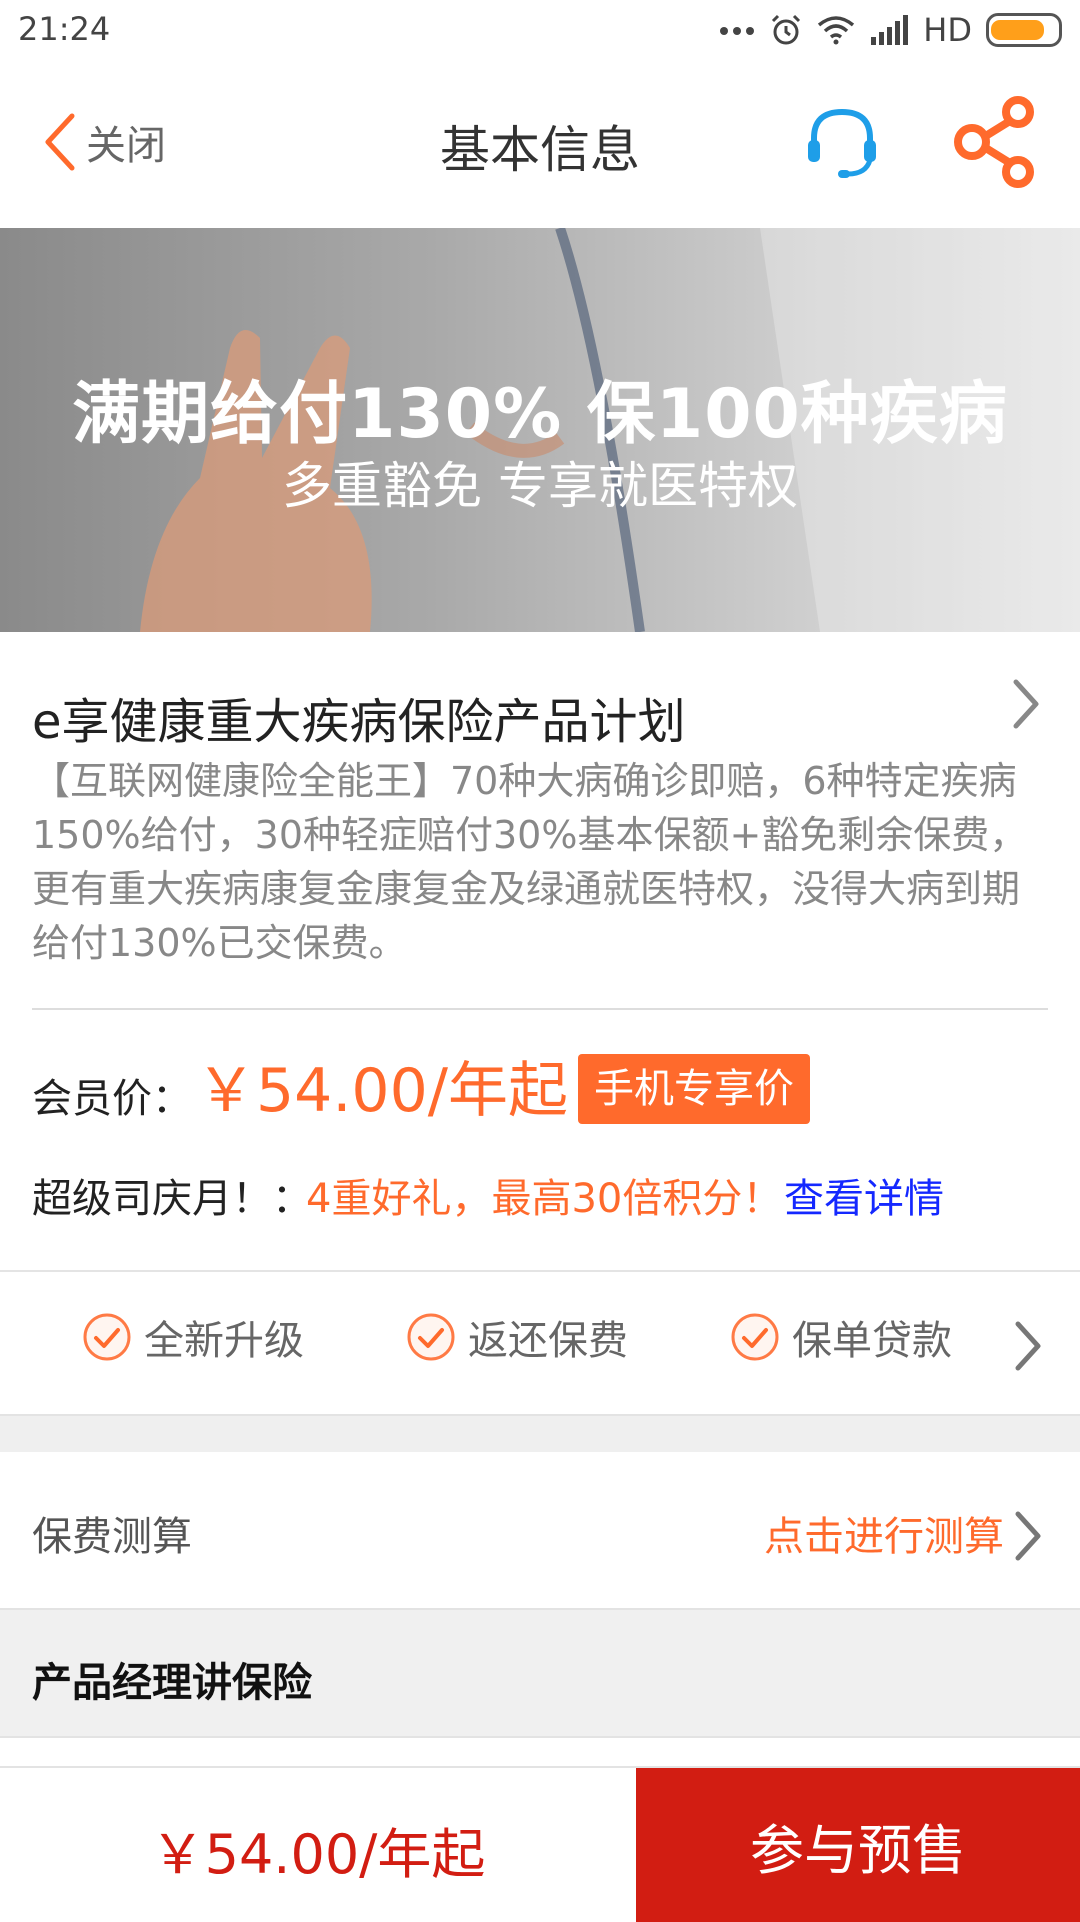 The height and width of the screenshot is (1922, 1080). Describe the element at coordinates (540, 414) in the screenshot. I see `banner-headline: 满期给付130% 保100种疾病` at that location.